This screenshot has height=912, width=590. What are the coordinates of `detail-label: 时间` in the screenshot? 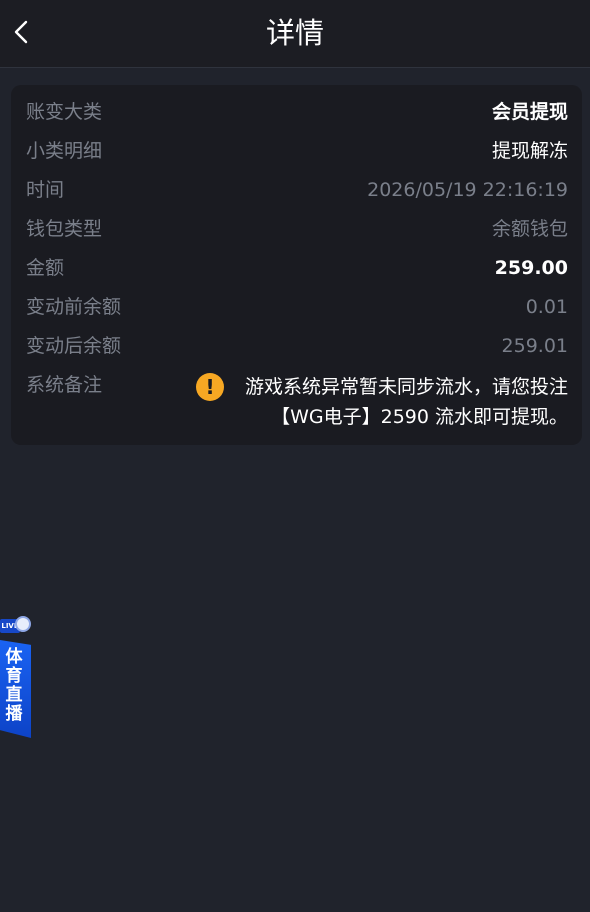 It's located at (45, 190).